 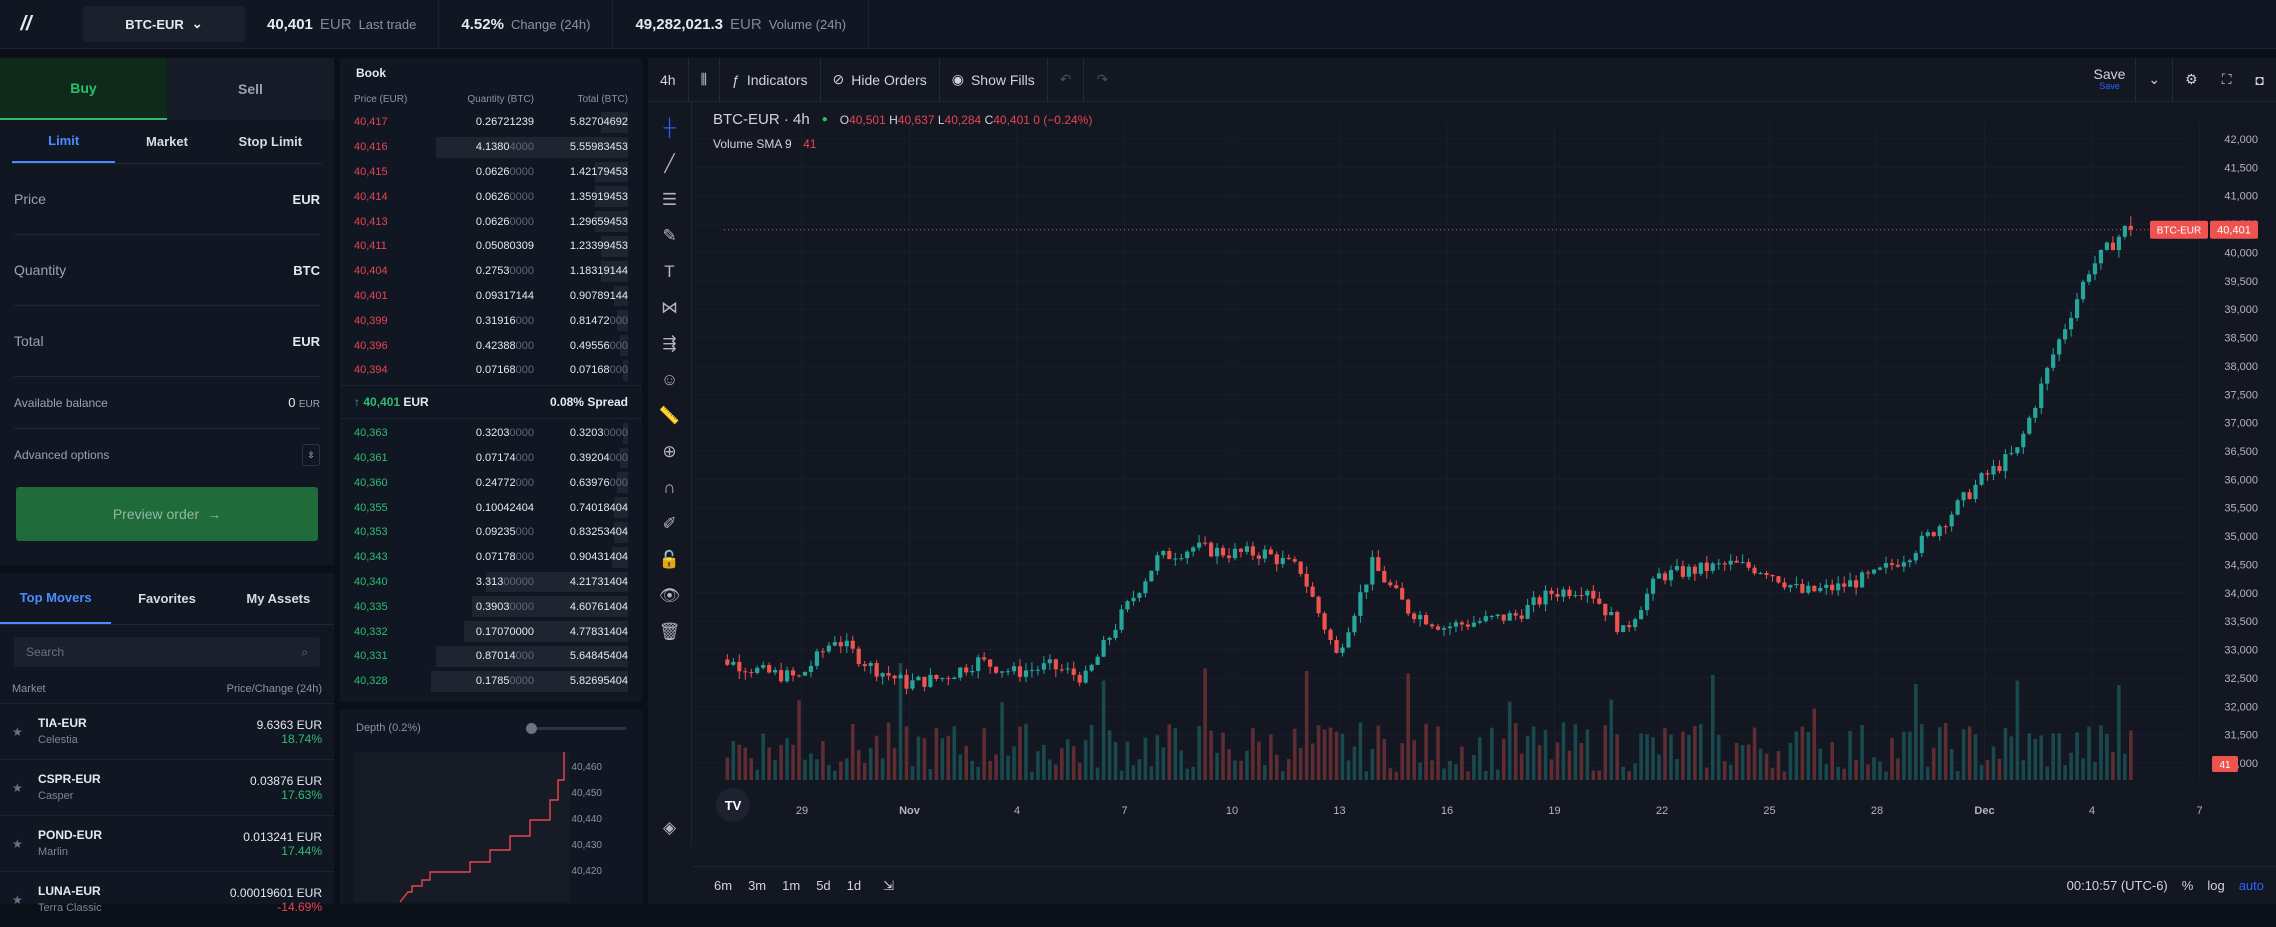 I want to click on tab-favorites: Favorites, so click(x=166, y=598).